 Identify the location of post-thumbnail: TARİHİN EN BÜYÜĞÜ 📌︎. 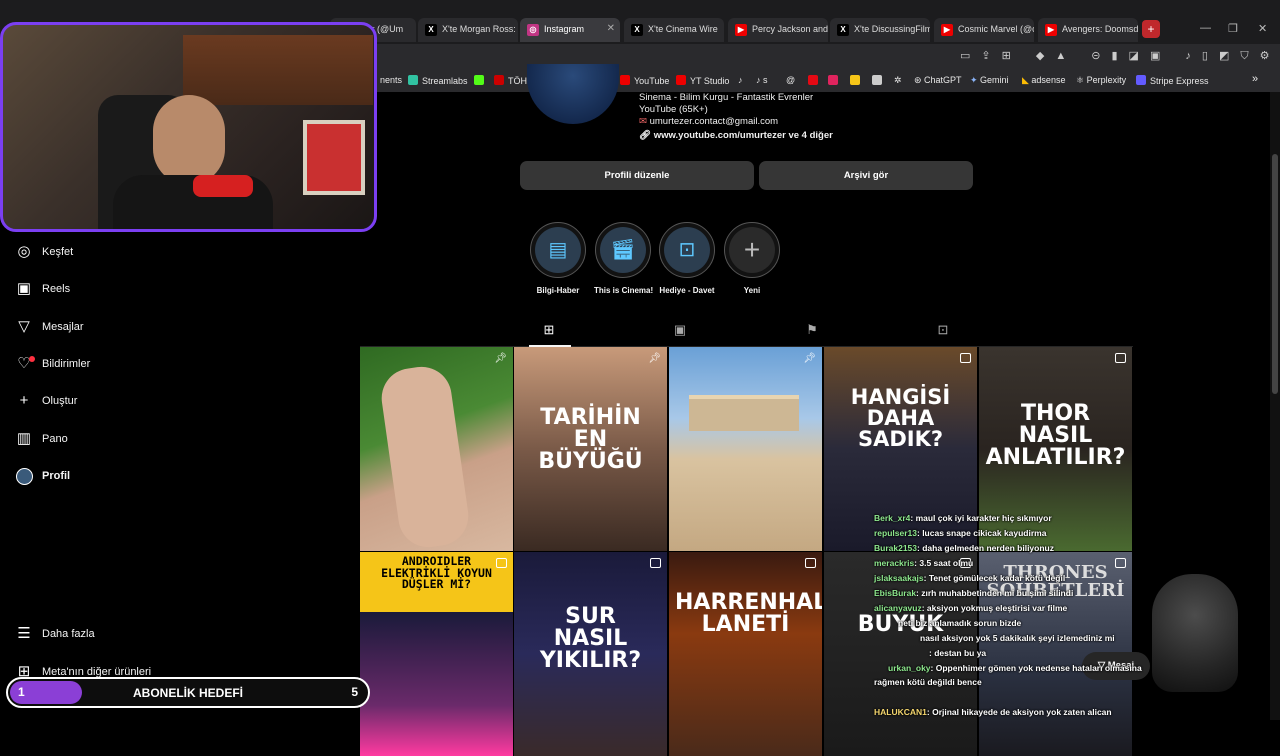
(590, 449).